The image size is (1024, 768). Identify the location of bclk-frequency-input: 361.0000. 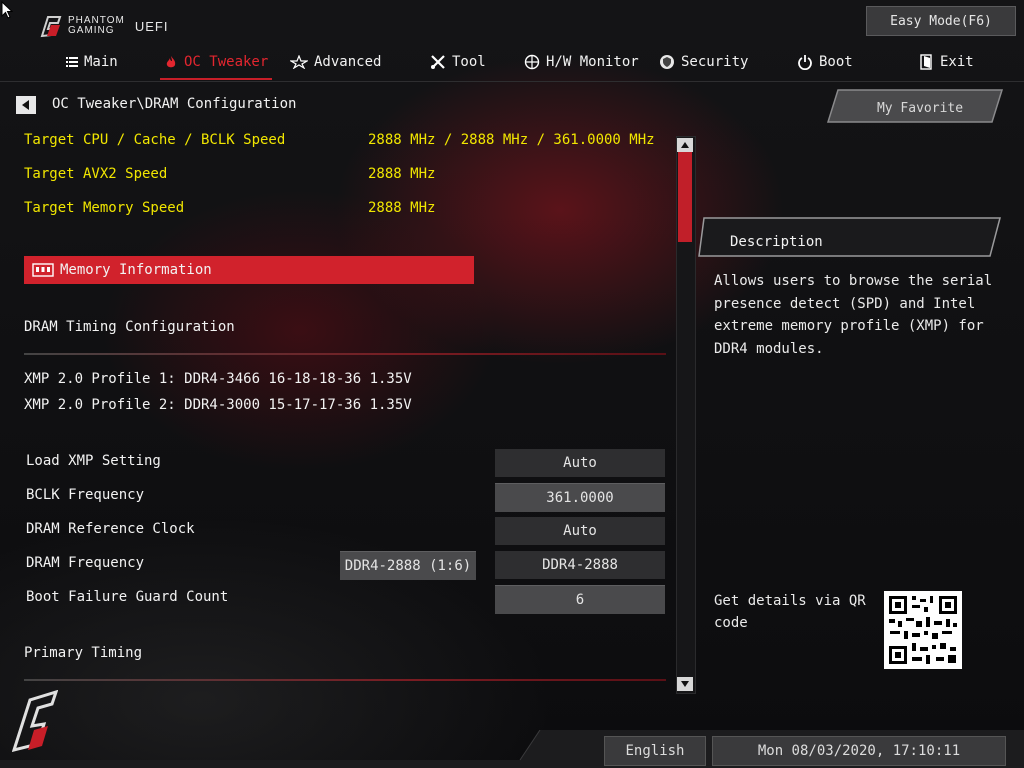
(580, 497).